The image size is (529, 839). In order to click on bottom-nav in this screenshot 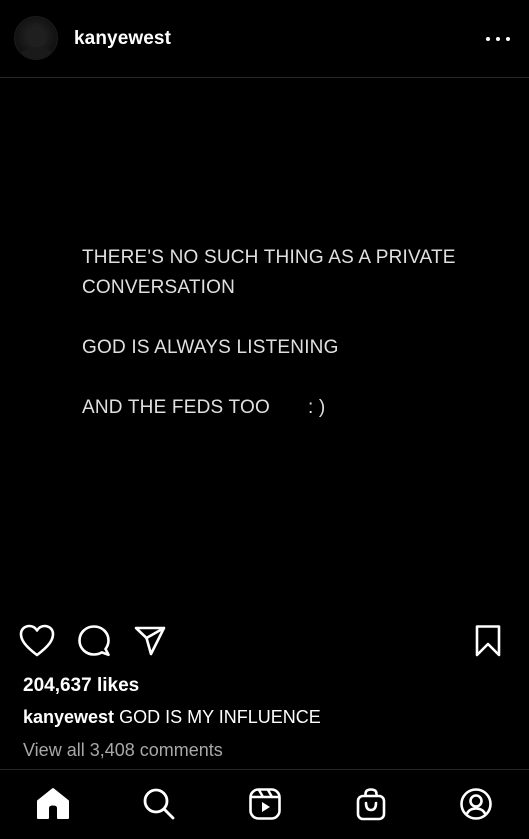, I will do `click(264, 804)`.